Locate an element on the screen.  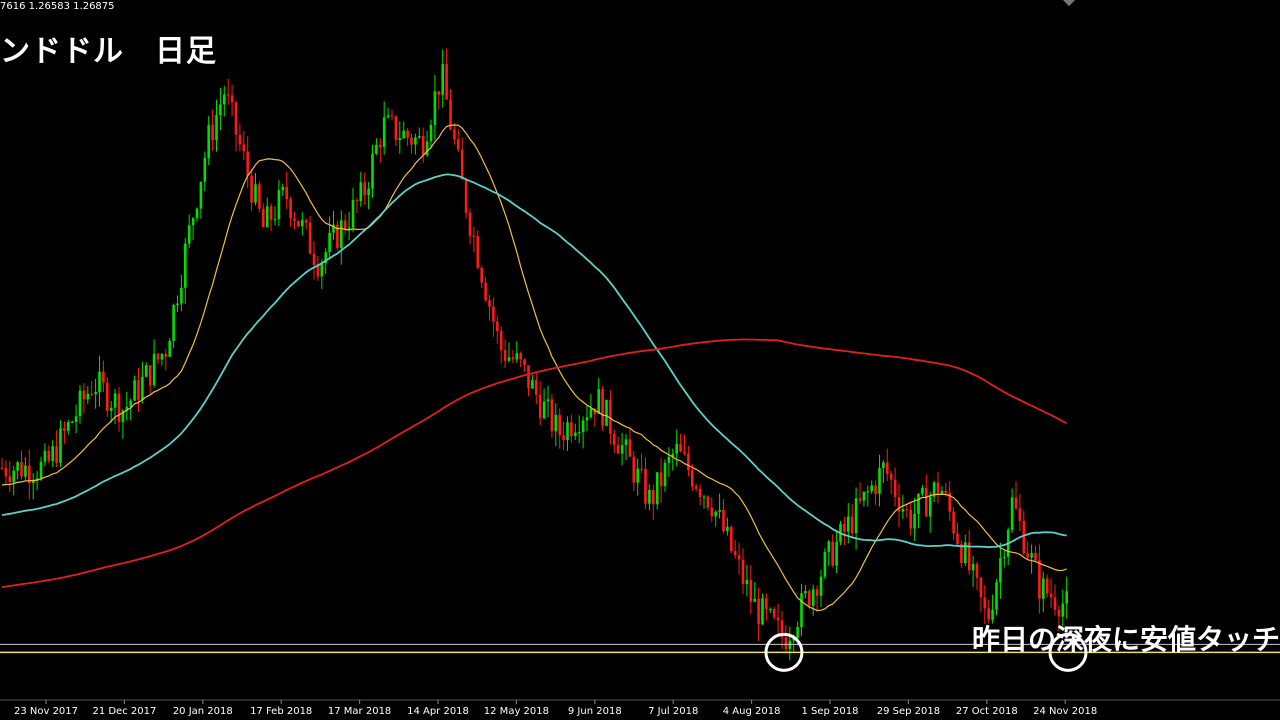
x-tick-label: 20 Jan 2018 is located at coordinates (203, 711).